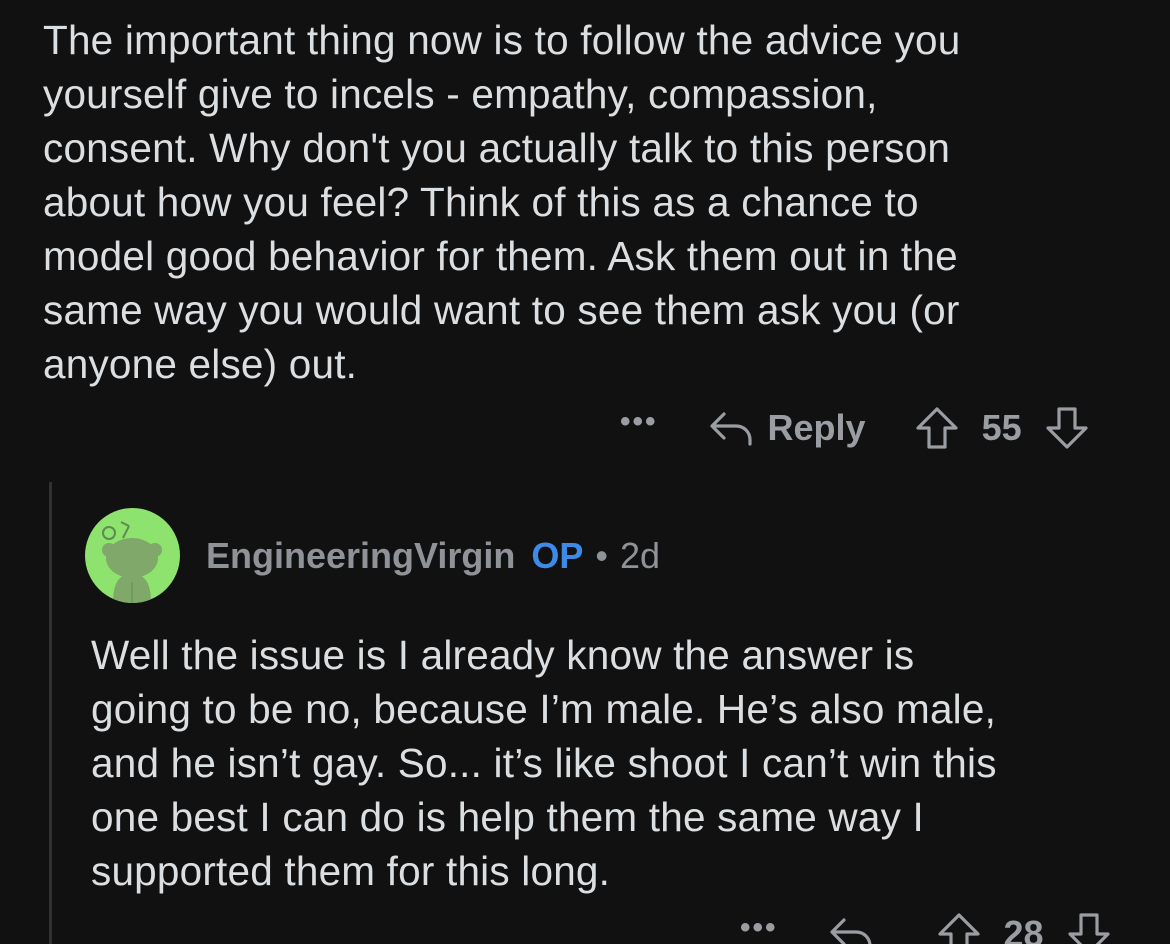 The width and height of the screenshot is (1170, 944). I want to click on thread-indent-line, so click(50, 713).